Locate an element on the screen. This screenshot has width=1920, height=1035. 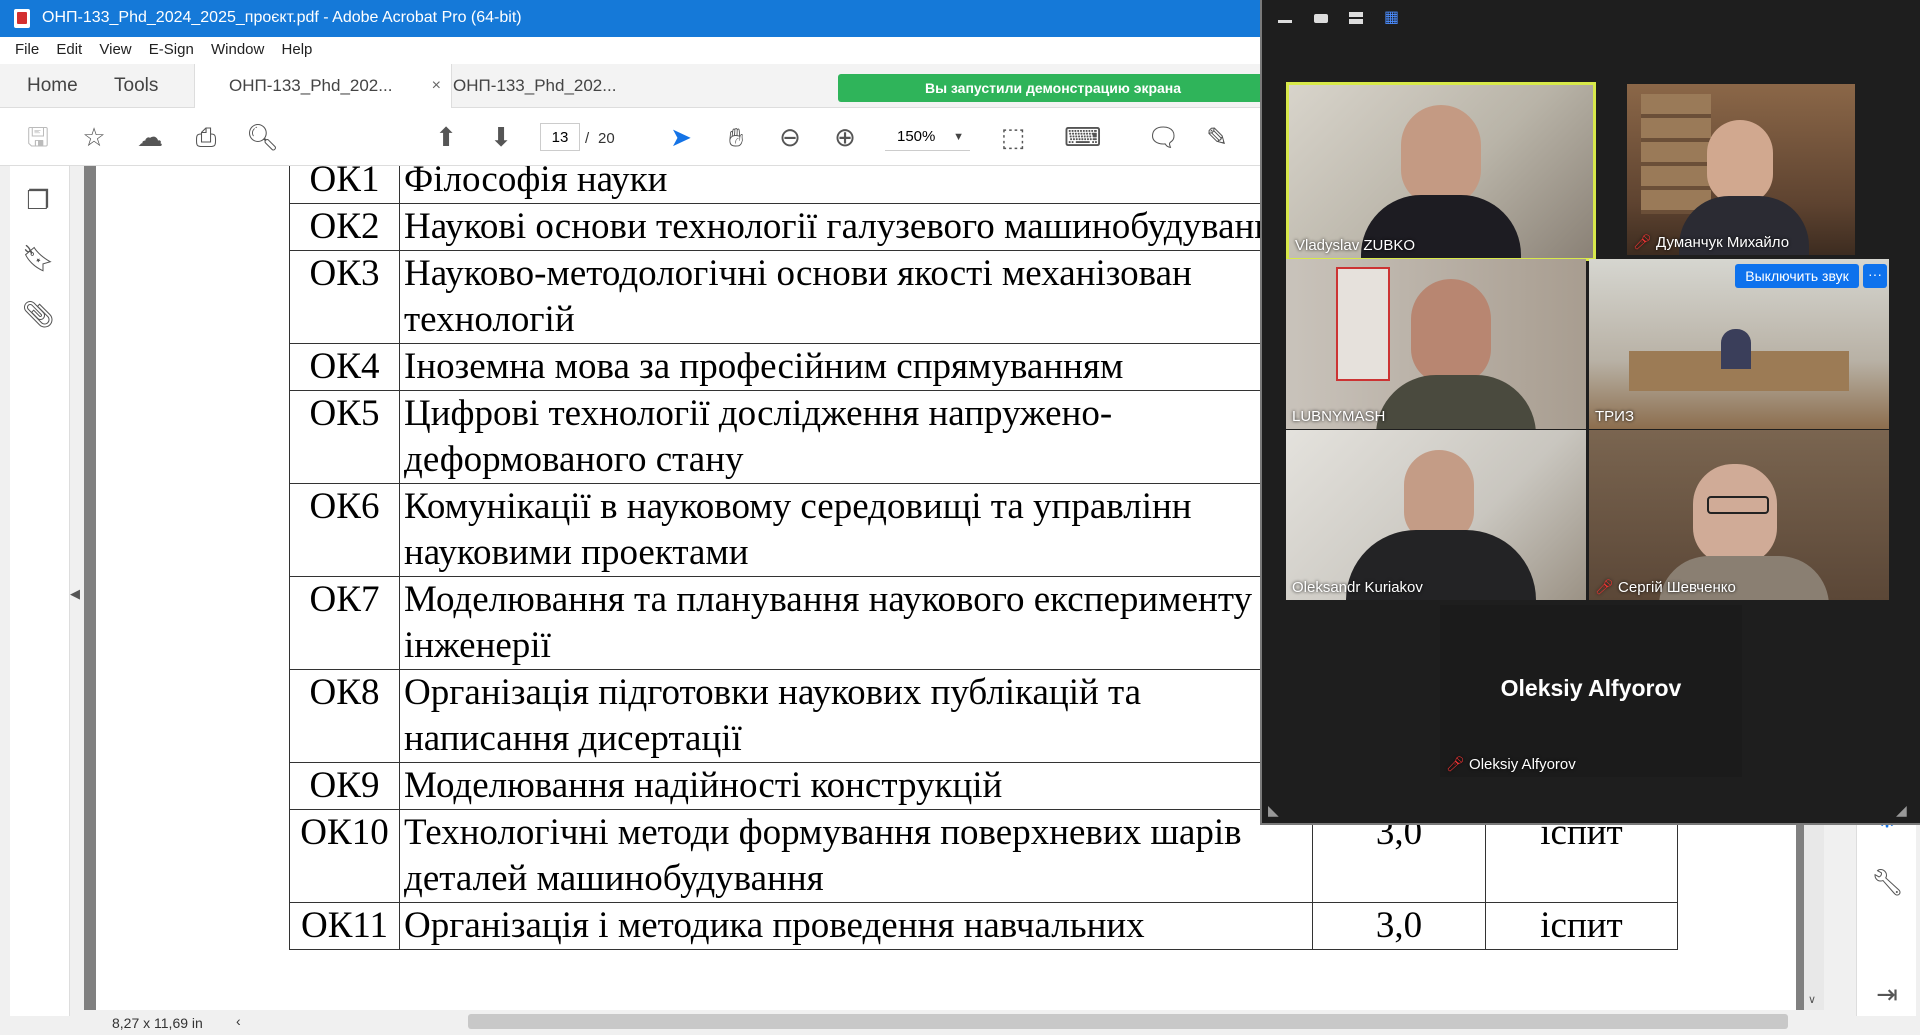
video-tile-4: ТРИЗ Выключить звук ··· is located at coordinates (1739, 344).